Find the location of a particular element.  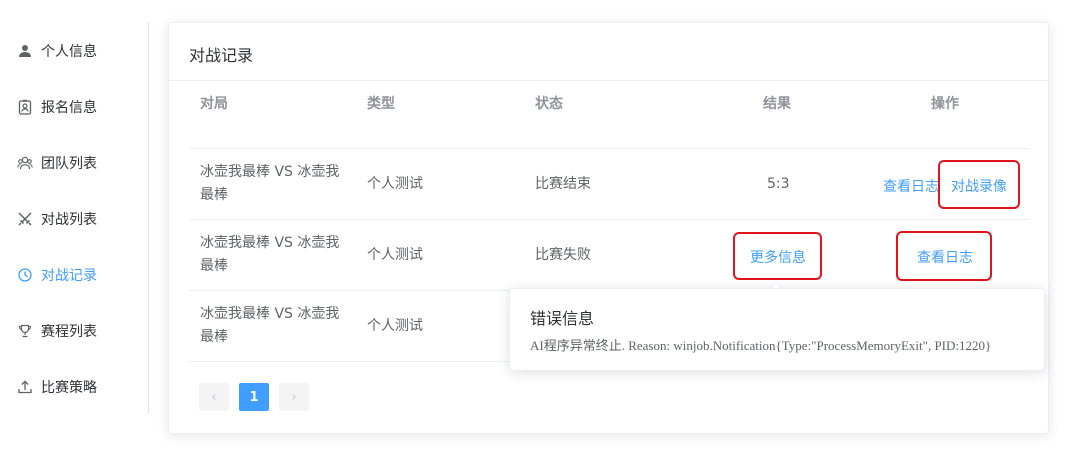

sidebar-item-label: 团队列表 is located at coordinates (69, 164).